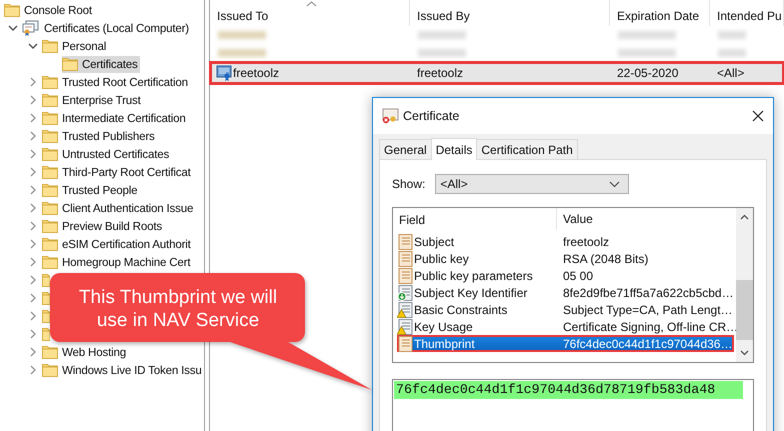 The image size is (784, 431). I want to click on tab: General, so click(405, 149).